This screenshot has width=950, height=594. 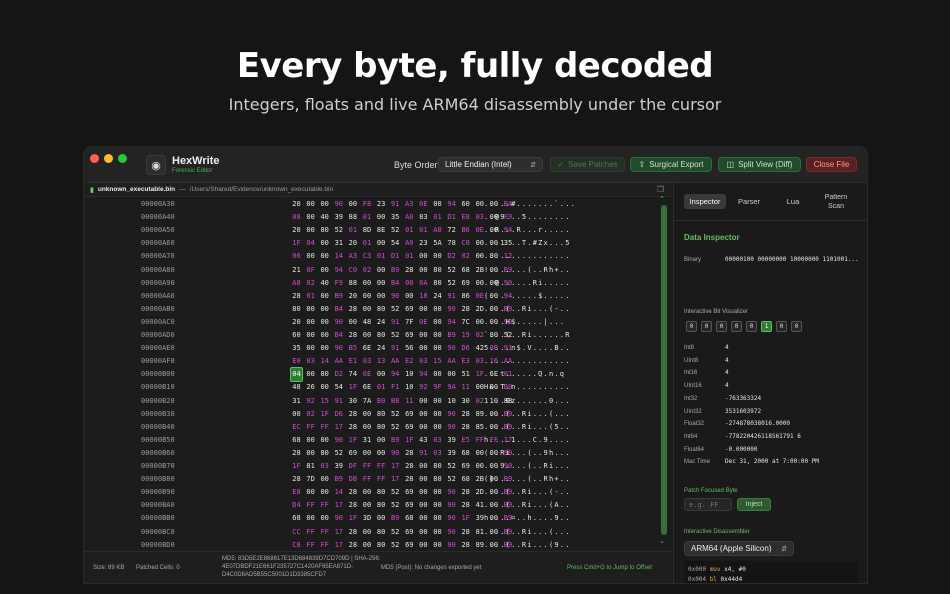 I want to click on hex-byte: F1, so click(x=395, y=387).